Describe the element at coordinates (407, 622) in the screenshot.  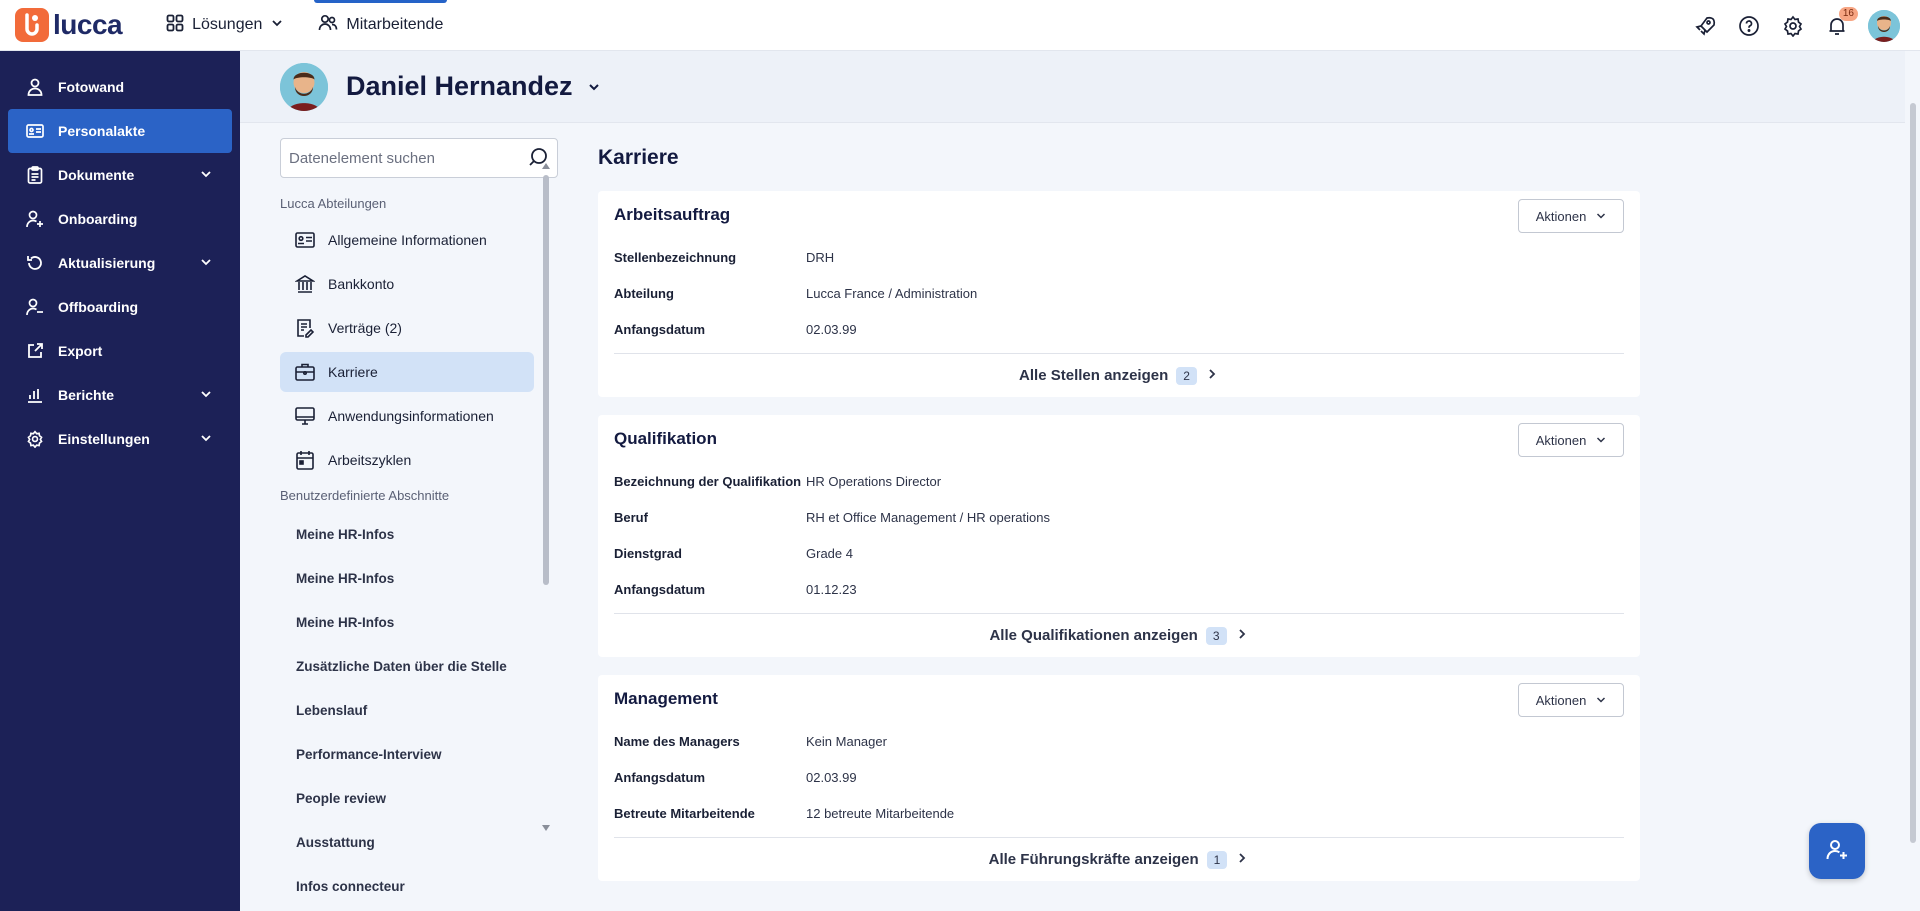
I see `nav-item-meine-hr-infos-3: Meine HR-Infos` at that location.